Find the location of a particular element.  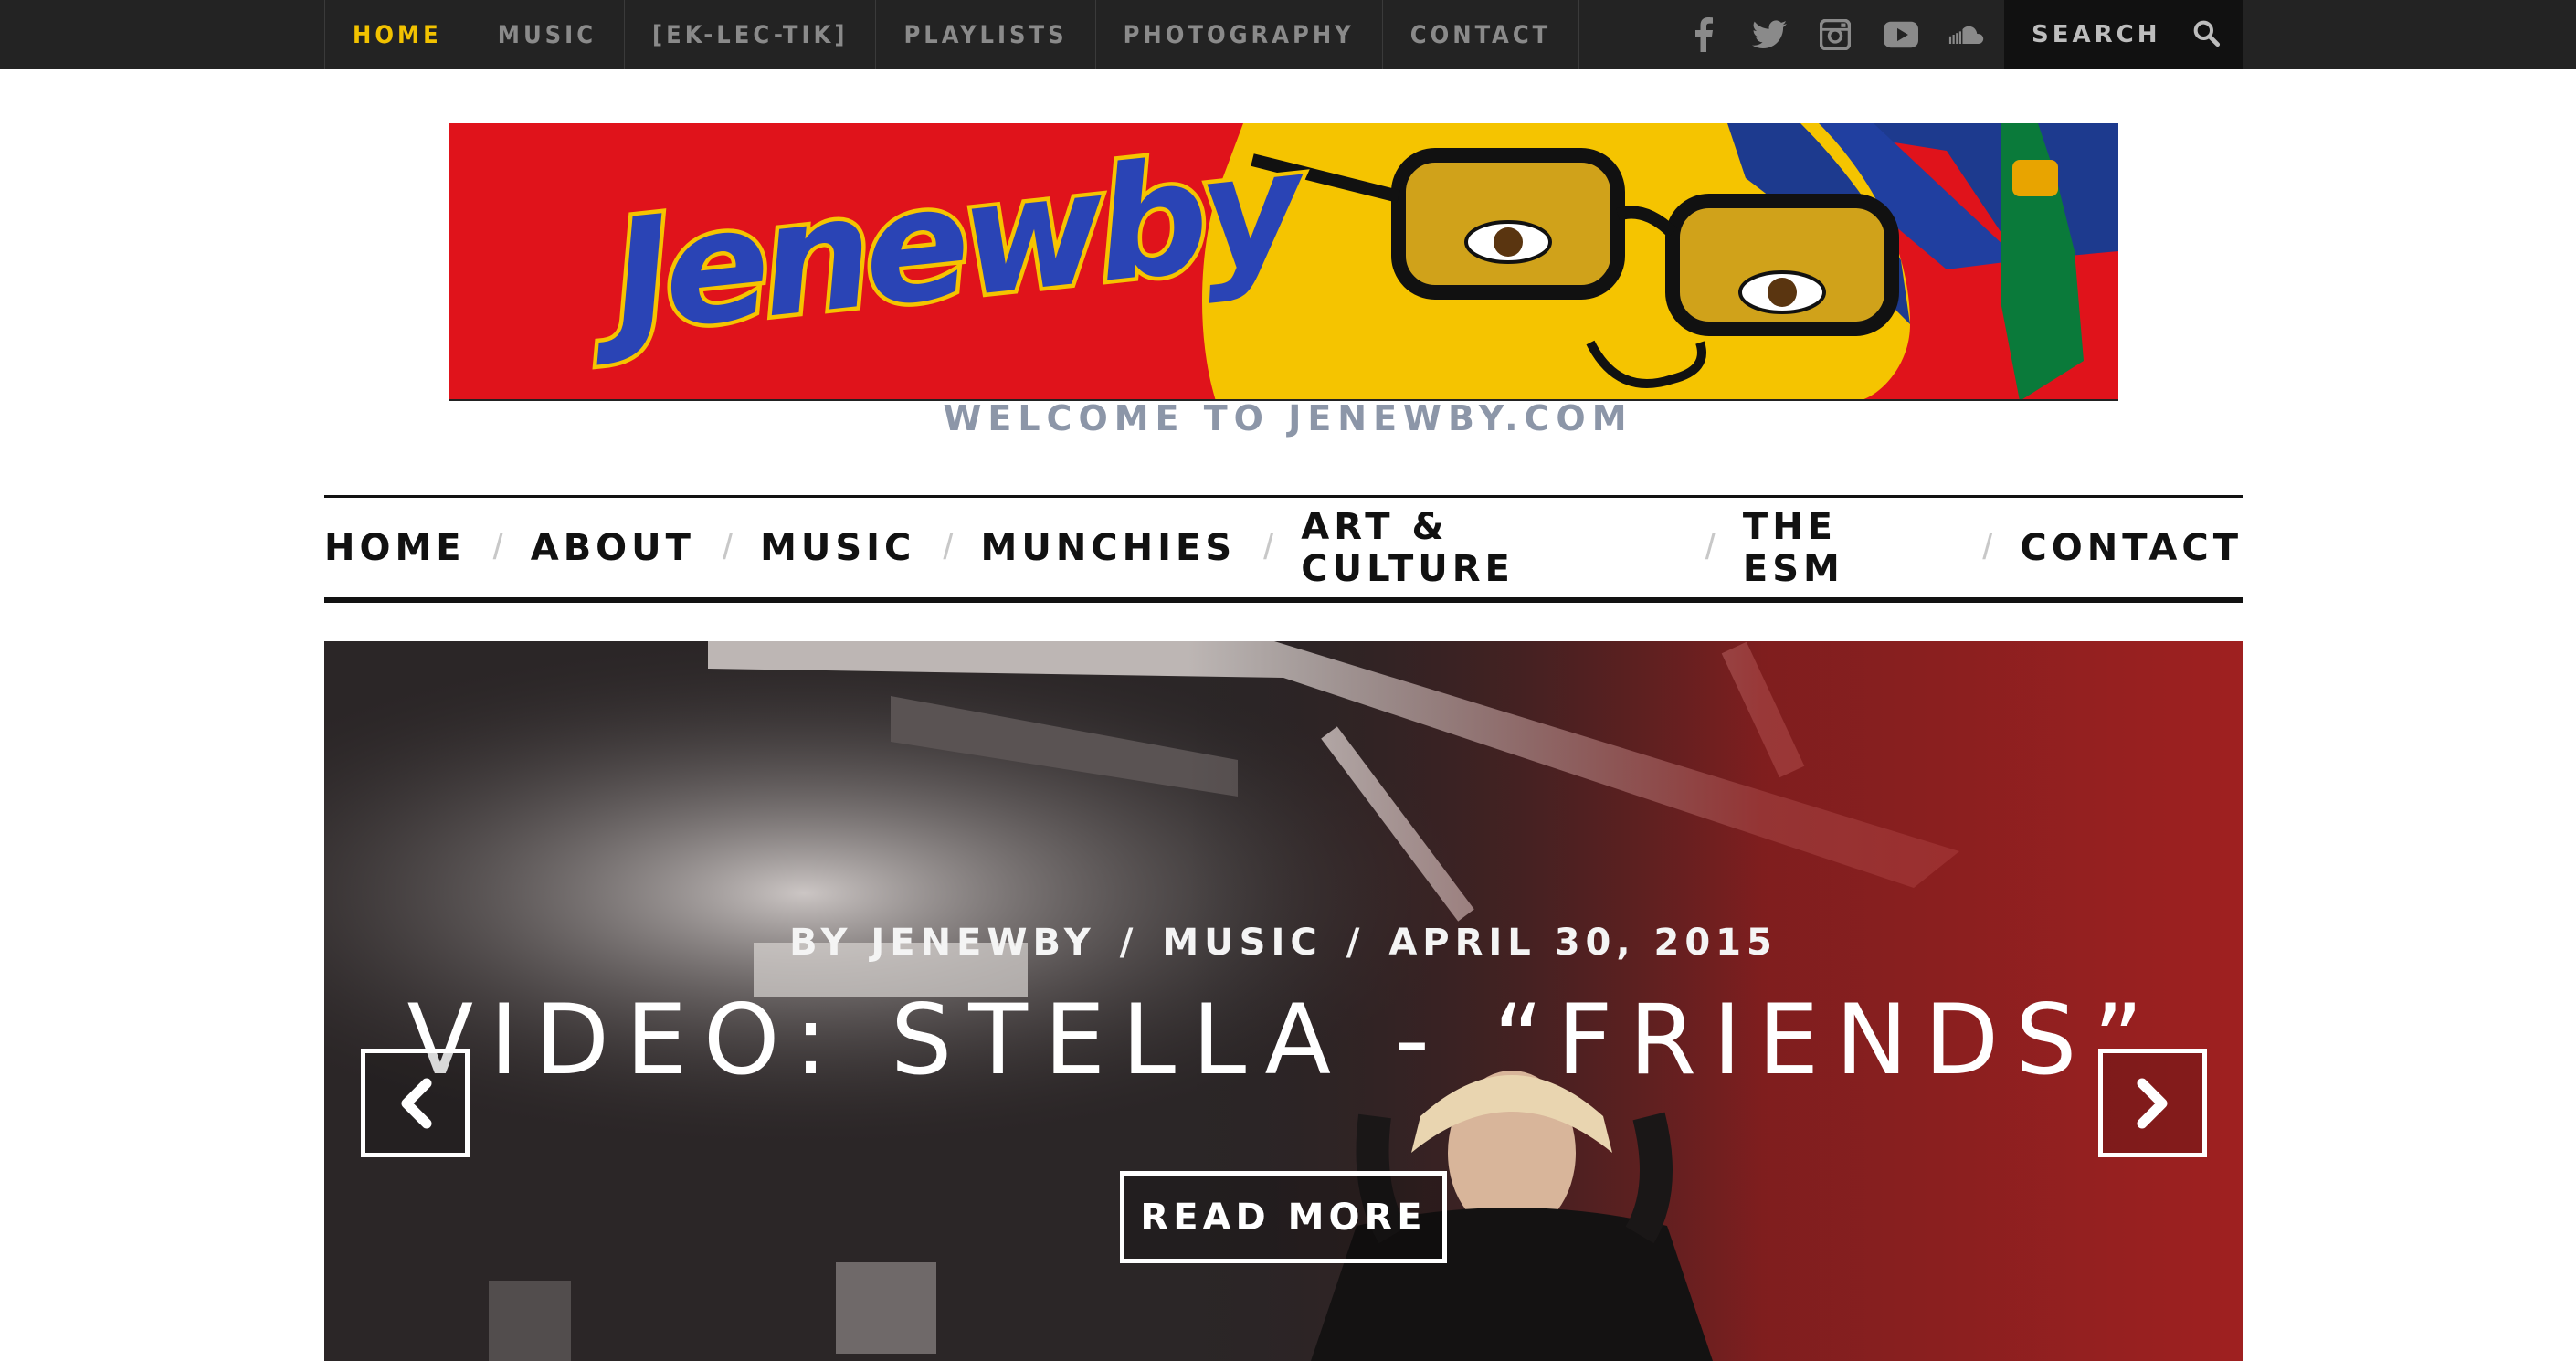

topnav-item-contact: CONTACT is located at coordinates (1481, 35).